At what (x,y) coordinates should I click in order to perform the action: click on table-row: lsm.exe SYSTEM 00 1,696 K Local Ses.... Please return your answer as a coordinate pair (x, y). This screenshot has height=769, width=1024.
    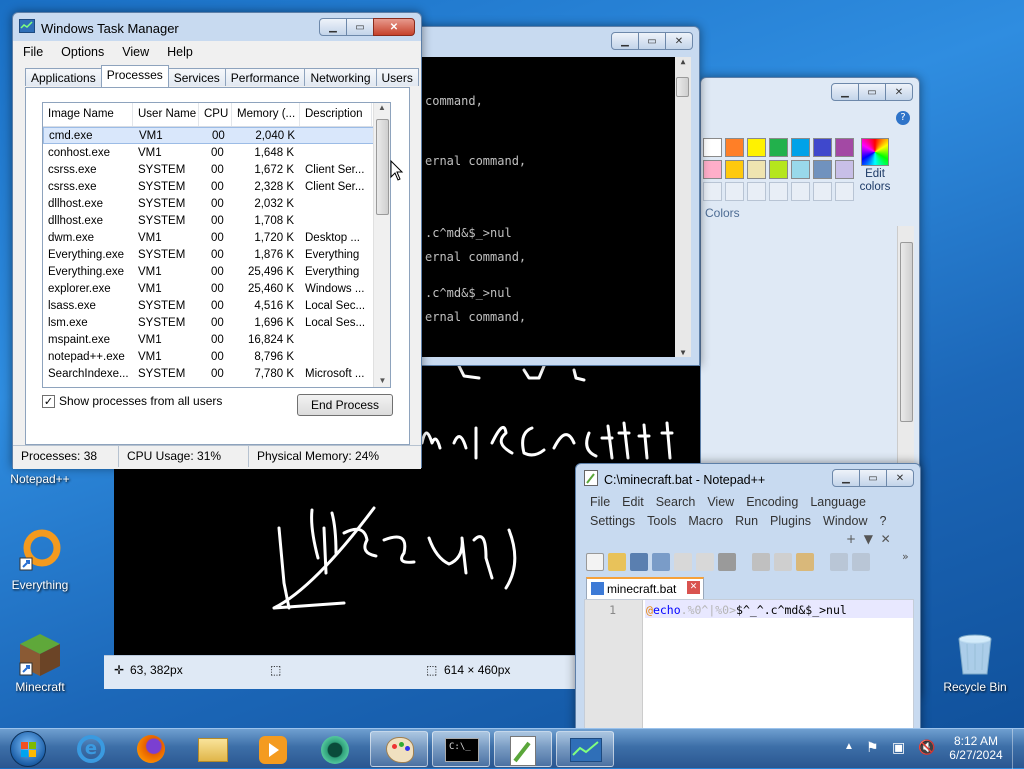
    Looking at the image, I should click on (216, 322).